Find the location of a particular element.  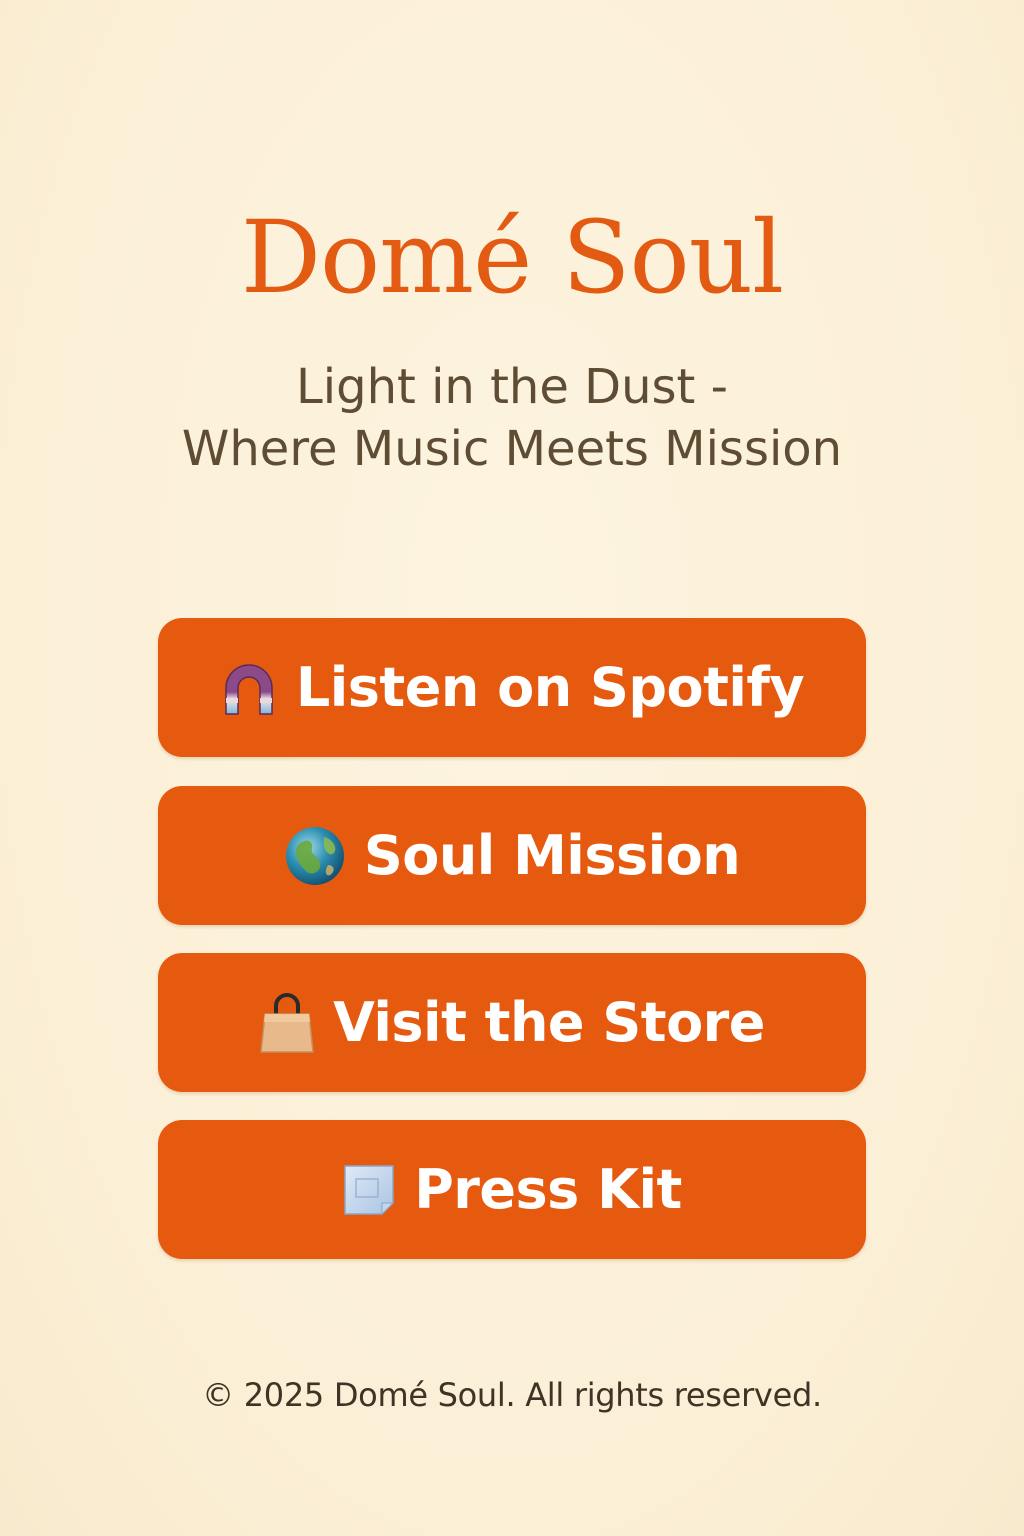

tagline-line-2: Where Music Meets Mission is located at coordinates (512, 449).